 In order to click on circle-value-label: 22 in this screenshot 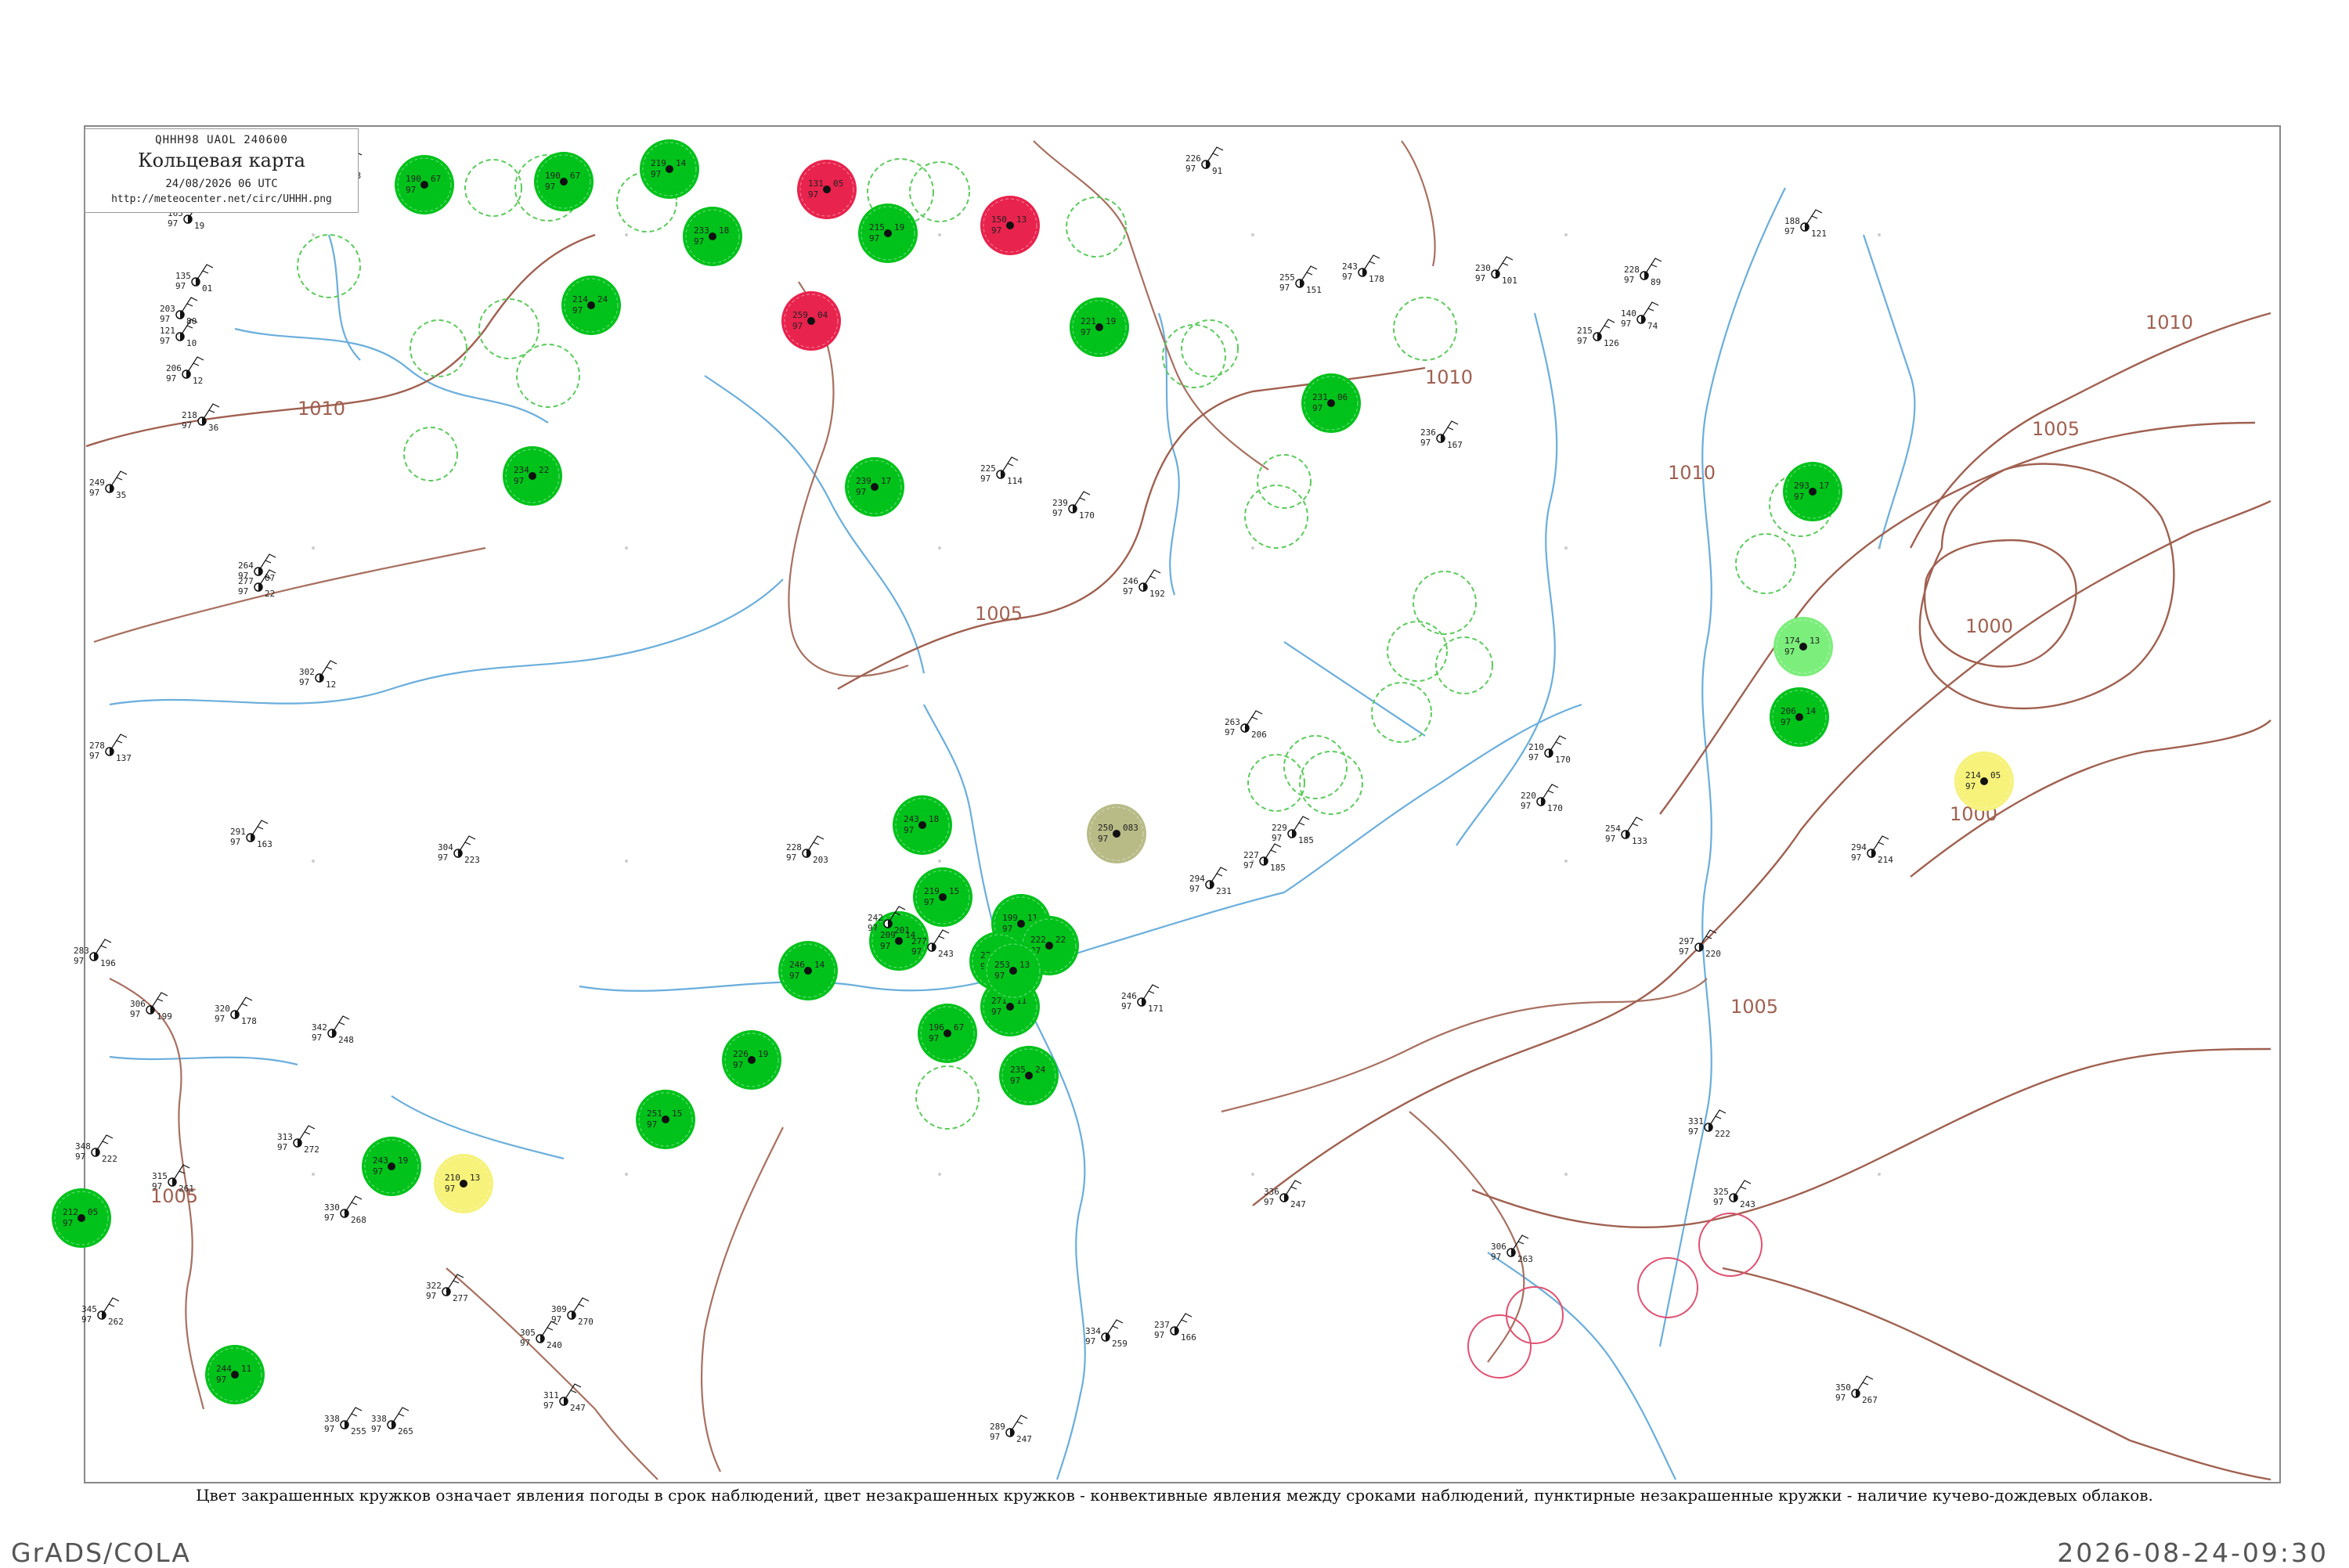, I will do `click(1061, 940)`.